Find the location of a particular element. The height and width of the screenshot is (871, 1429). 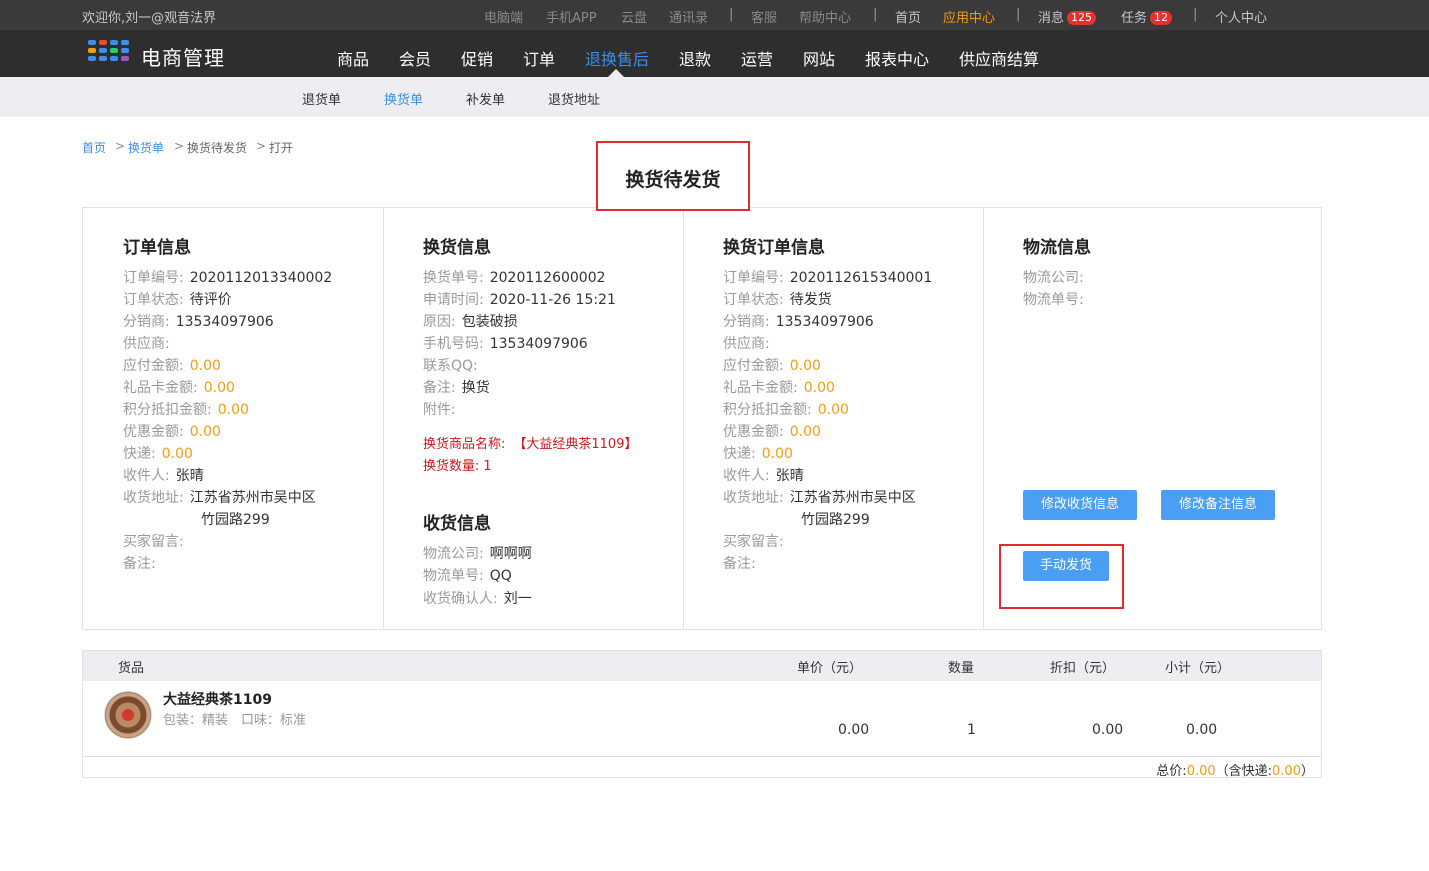

total-amount: 0.00 is located at coordinates (1201, 771).